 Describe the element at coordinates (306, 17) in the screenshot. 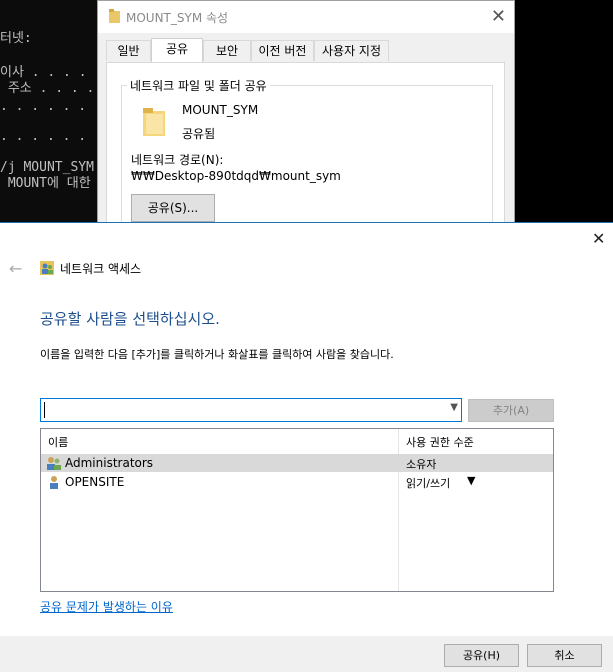

I see `properties-titlebar: MOUNT_SYM 속성 ✕` at that location.